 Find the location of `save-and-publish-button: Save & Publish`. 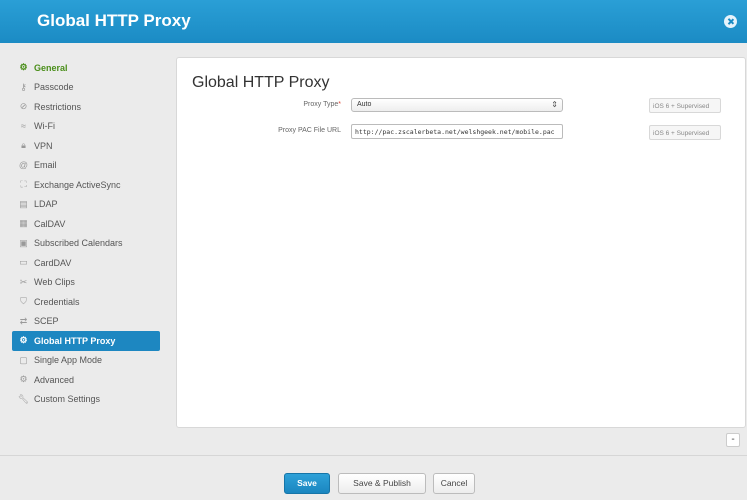

save-and-publish-button: Save & Publish is located at coordinates (382, 483).